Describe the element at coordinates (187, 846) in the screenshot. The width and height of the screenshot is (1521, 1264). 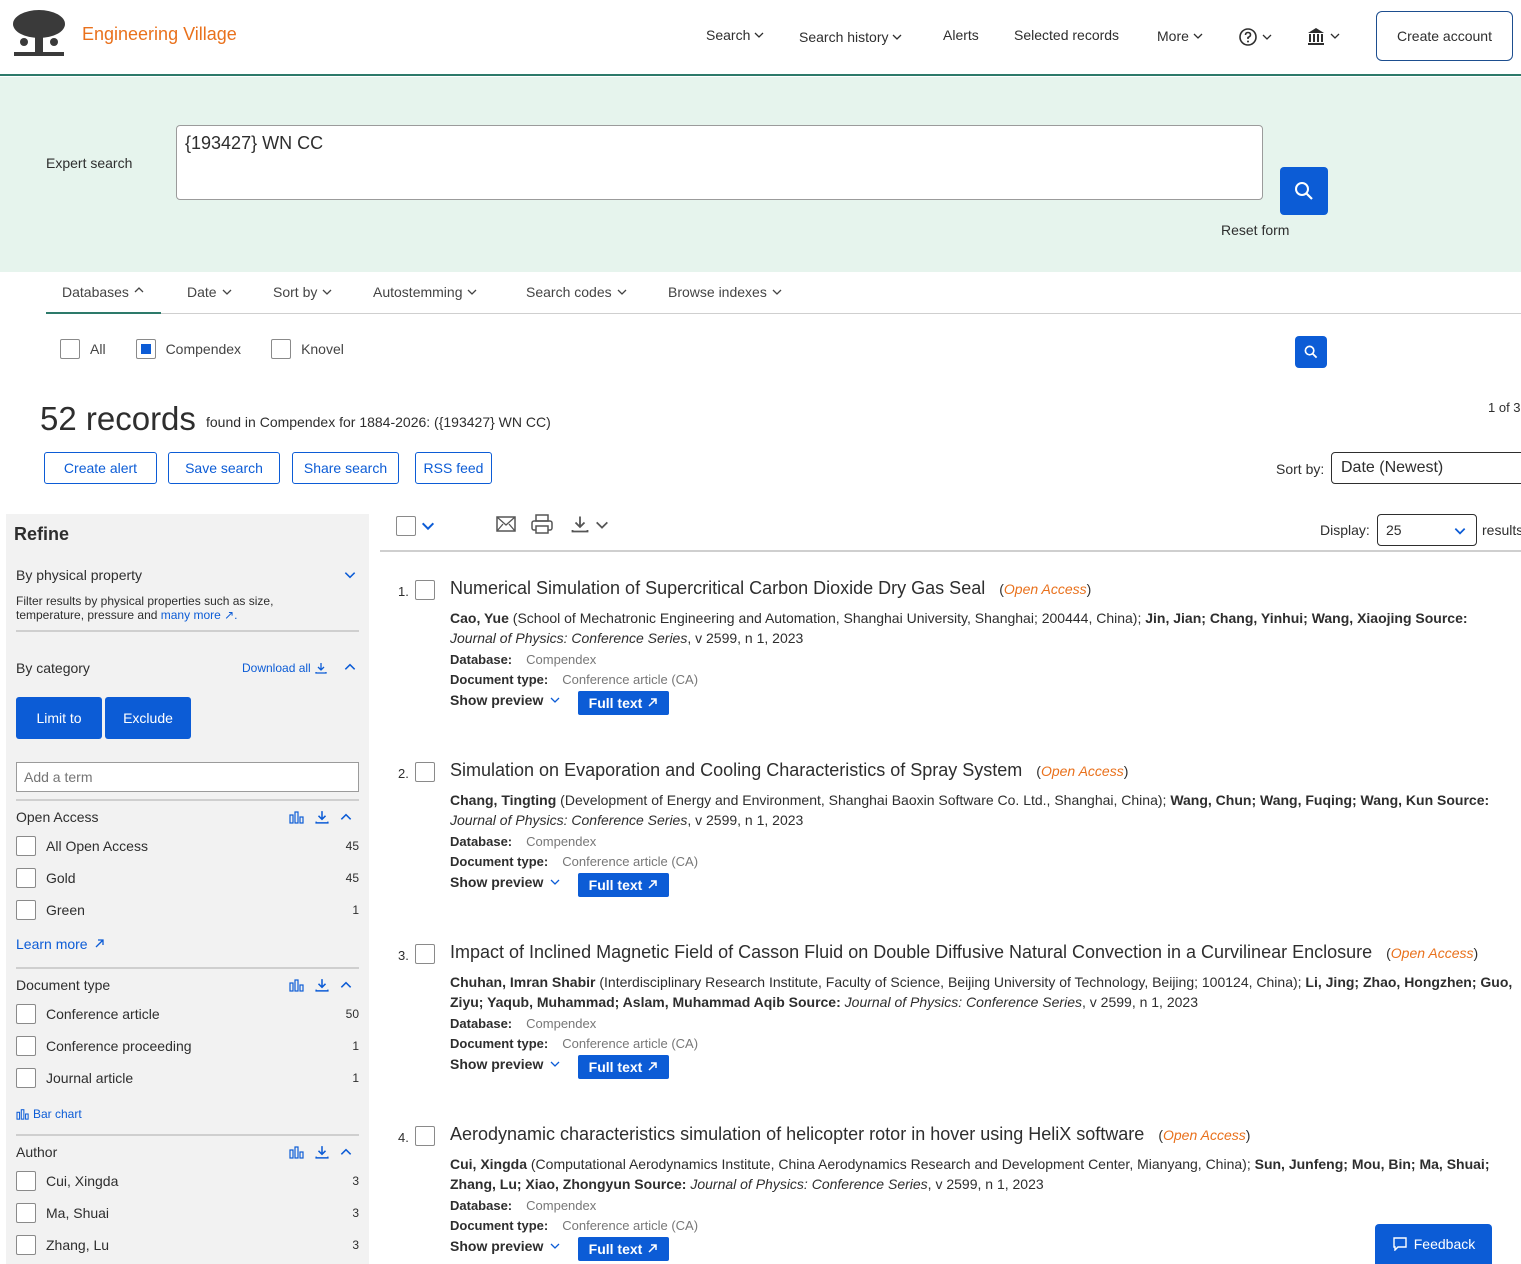
I see `facet-item: All Open Access 45` at that location.